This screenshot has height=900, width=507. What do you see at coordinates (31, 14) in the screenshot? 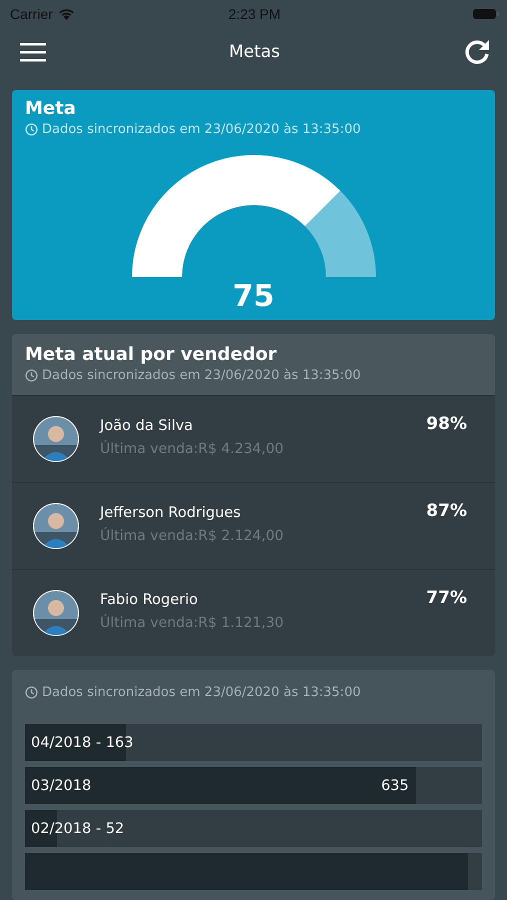
I see `carrier-label: Carrier` at bounding box center [31, 14].